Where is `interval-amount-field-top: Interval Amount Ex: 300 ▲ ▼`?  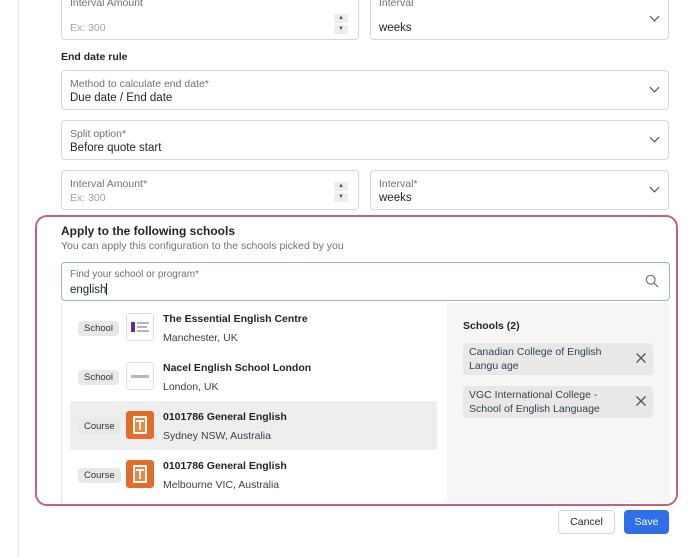
interval-amount-field-top: Interval Amount Ex: 300 ▲ ▼ is located at coordinates (210, 20).